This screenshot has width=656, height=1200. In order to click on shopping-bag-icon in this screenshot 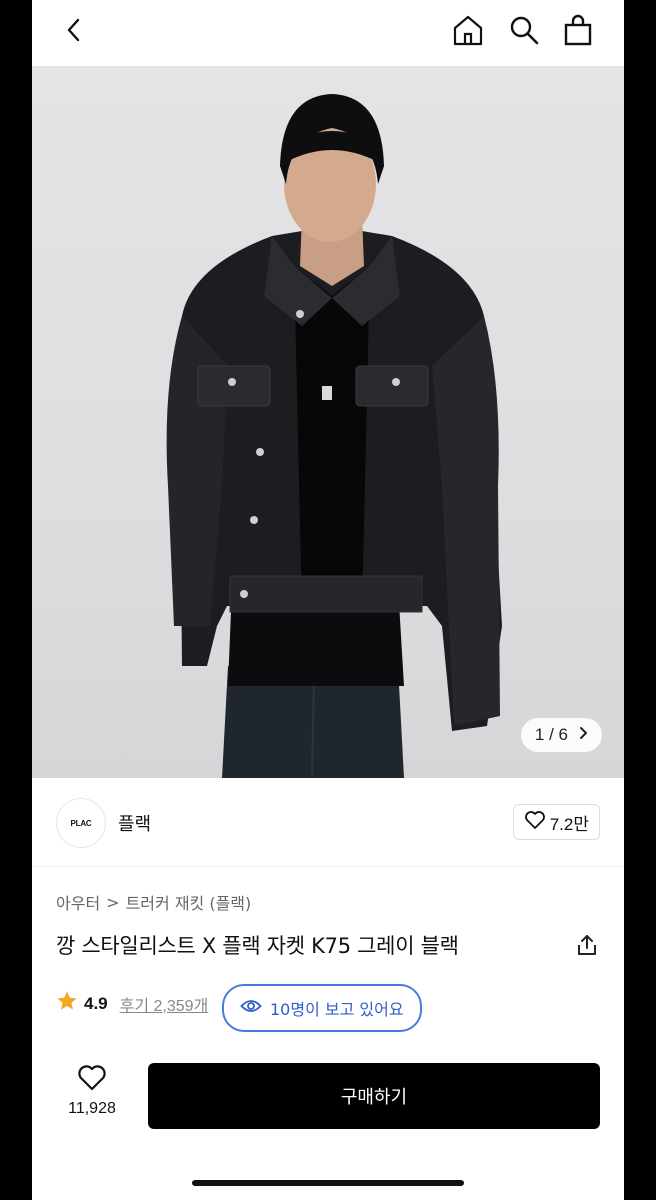, I will do `click(578, 30)`.